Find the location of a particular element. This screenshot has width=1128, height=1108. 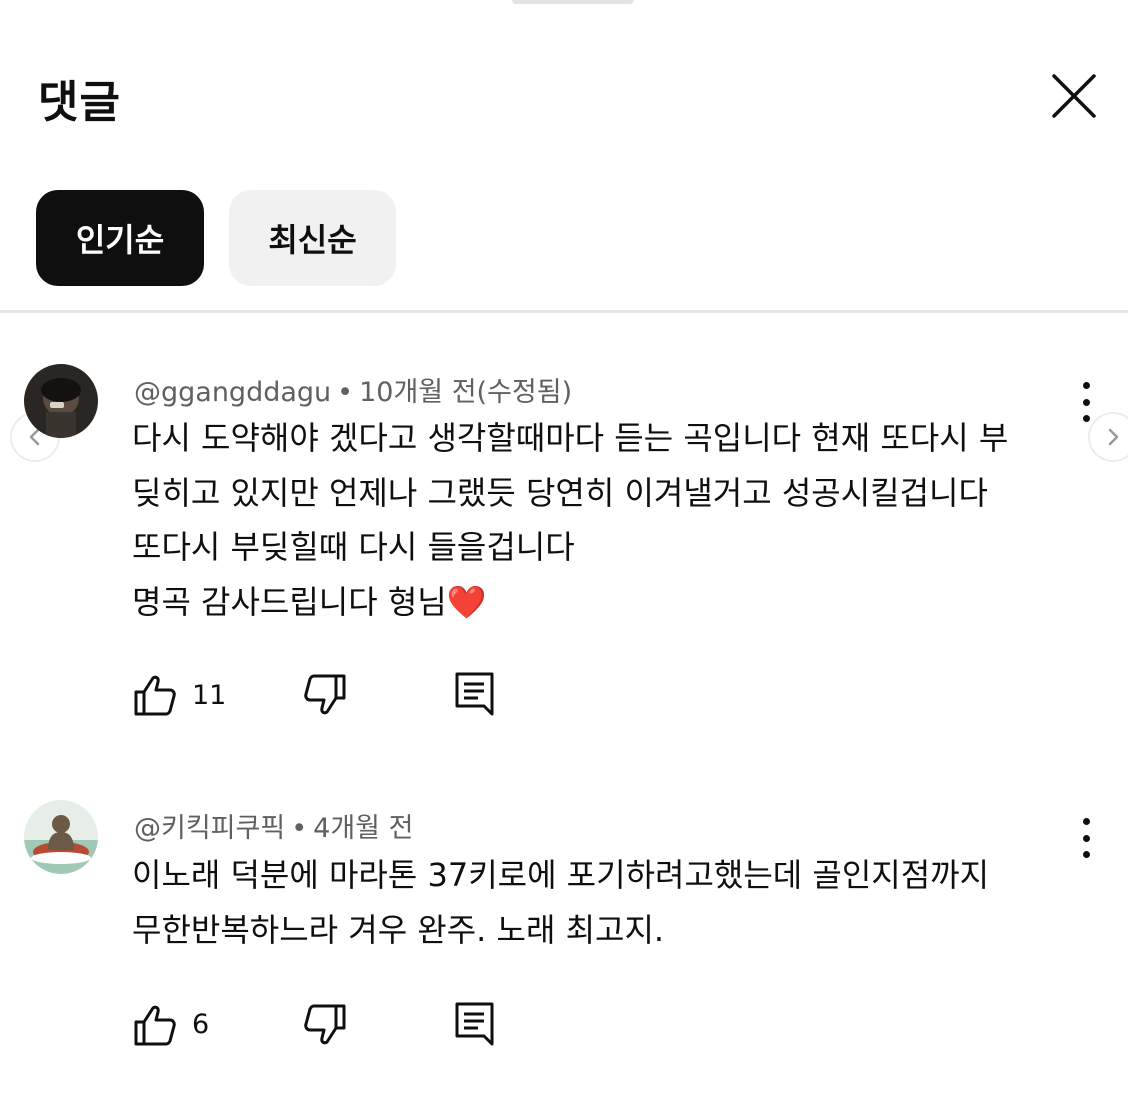

comment-meta: @키킥피쿠픽 • 4개월 전 is located at coordinates (273, 825).